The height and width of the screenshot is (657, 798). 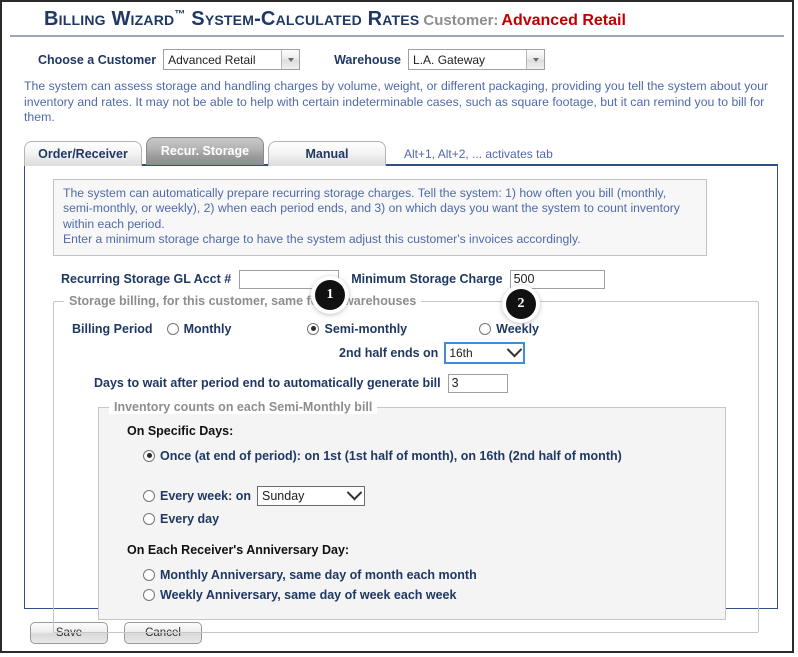 I want to click on anniversary-heading: On Each Receiver's Anniversary Day:, so click(x=238, y=549).